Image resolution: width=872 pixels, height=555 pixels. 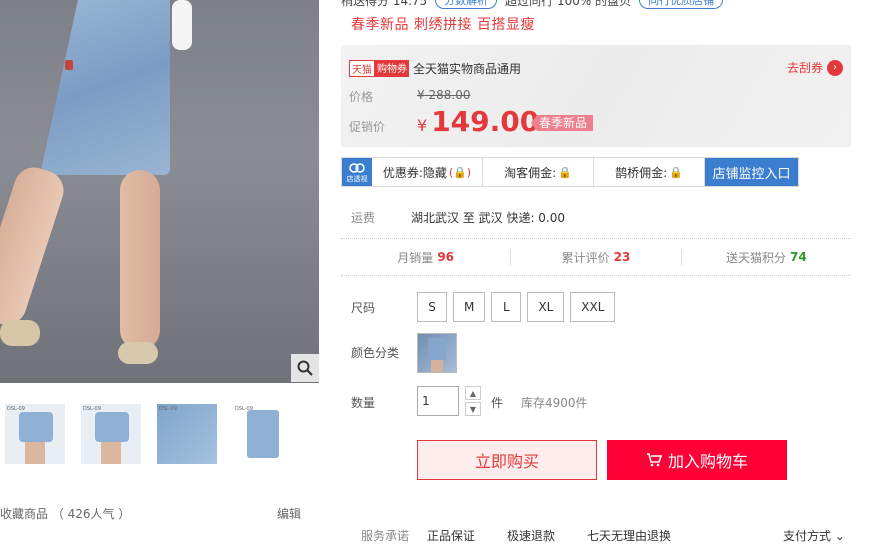 I want to click on reviews-value: 23, so click(x=622, y=257).